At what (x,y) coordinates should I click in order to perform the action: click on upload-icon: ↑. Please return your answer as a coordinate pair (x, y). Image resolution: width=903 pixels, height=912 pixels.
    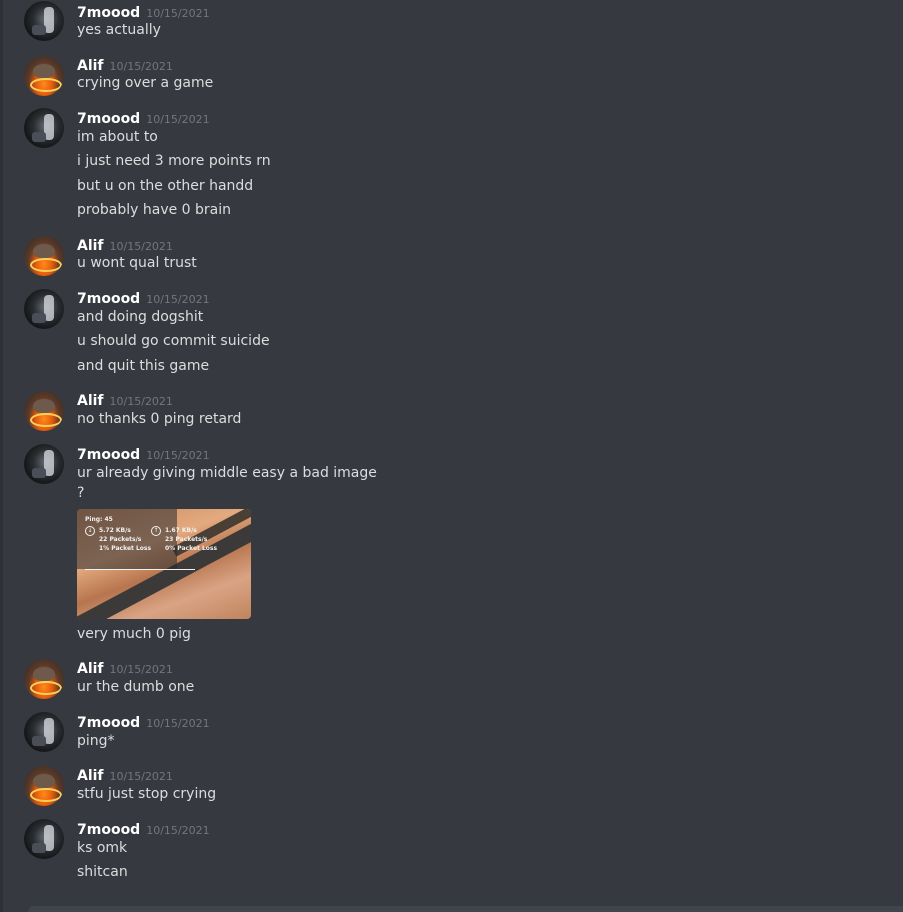
    Looking at the image, I should click on (156, 531).